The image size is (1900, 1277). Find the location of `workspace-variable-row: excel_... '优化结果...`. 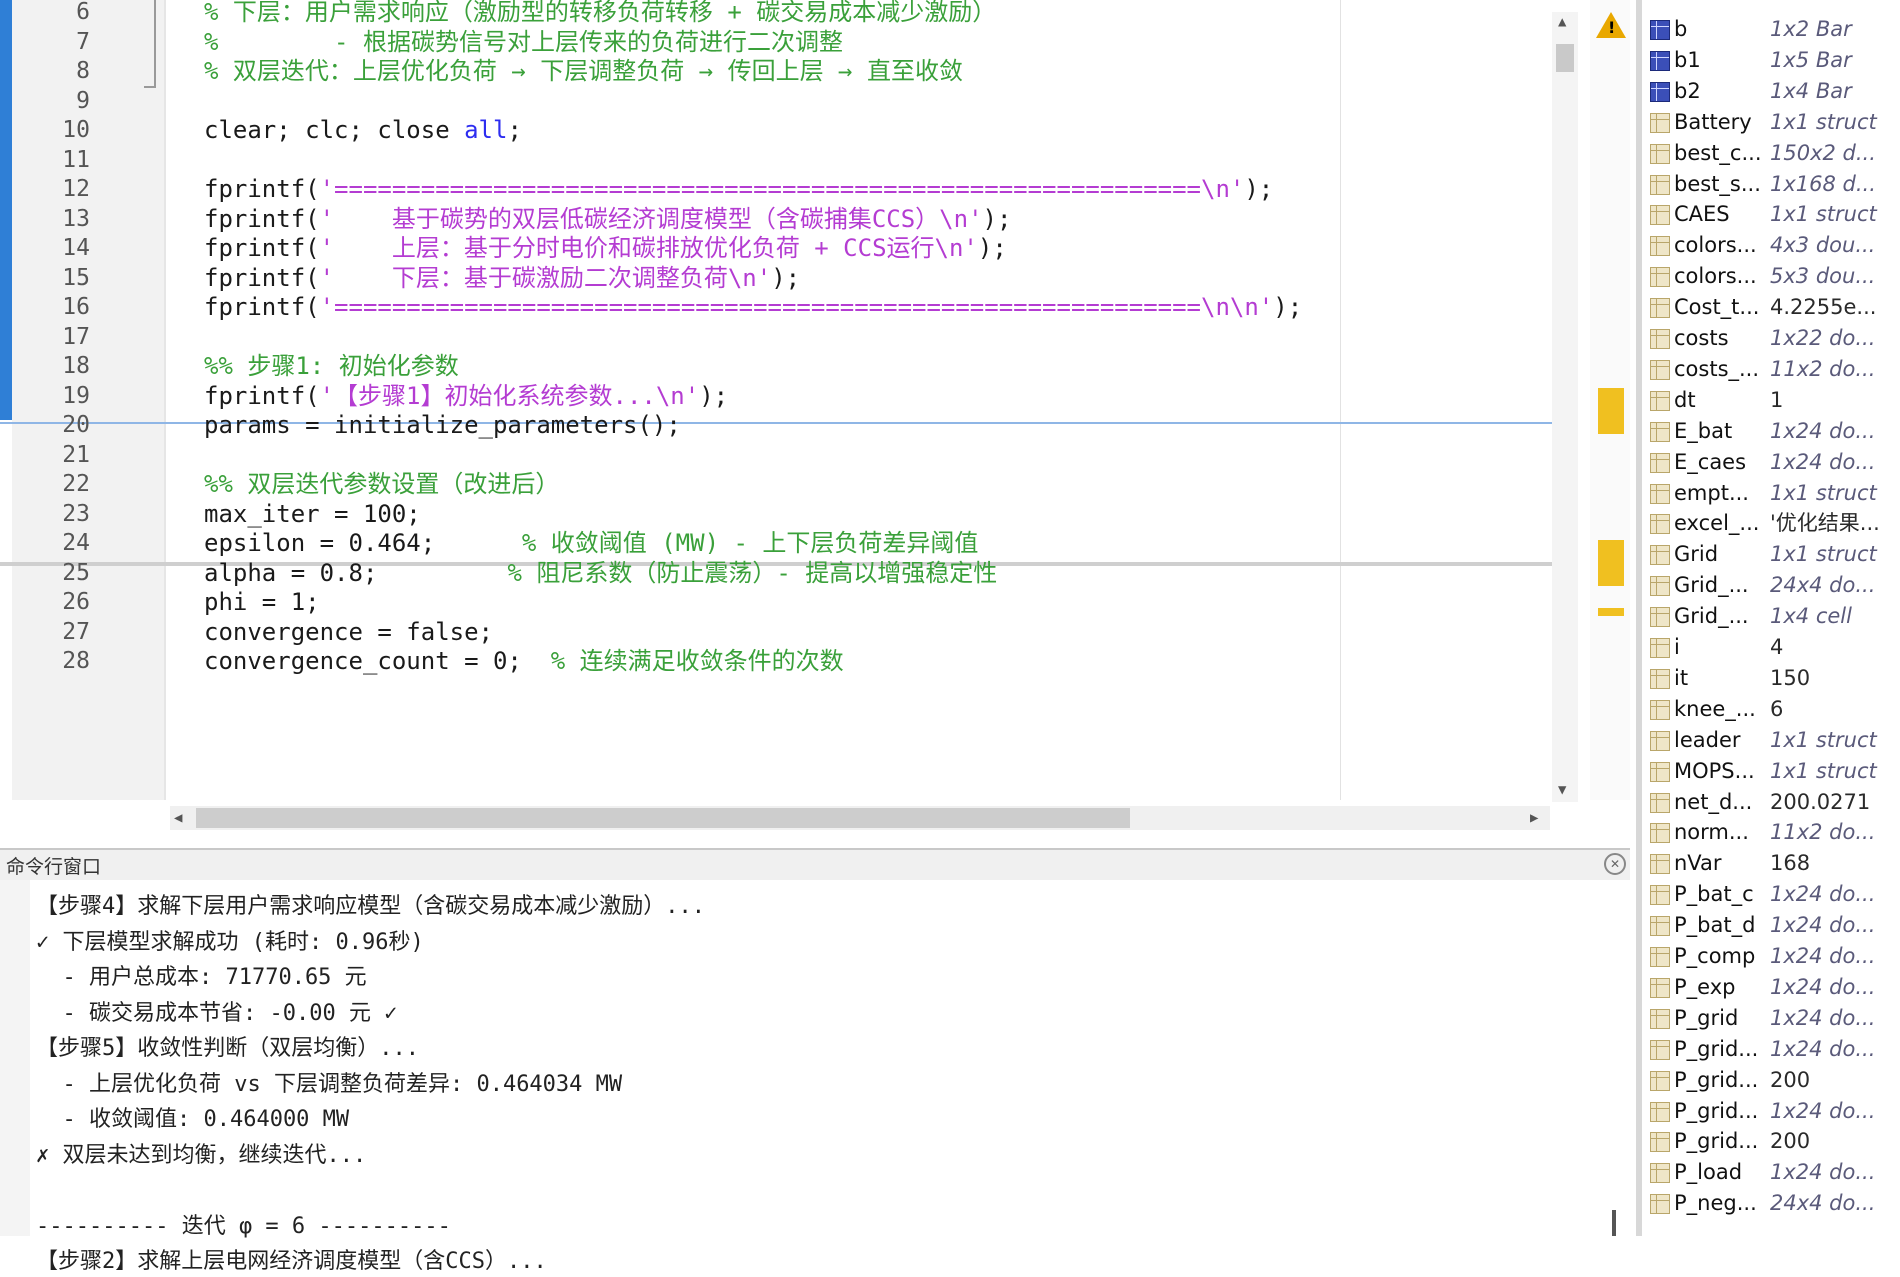

workspace-variable-row: excel_... '优化结果... is located at coordinates (1771, 523).